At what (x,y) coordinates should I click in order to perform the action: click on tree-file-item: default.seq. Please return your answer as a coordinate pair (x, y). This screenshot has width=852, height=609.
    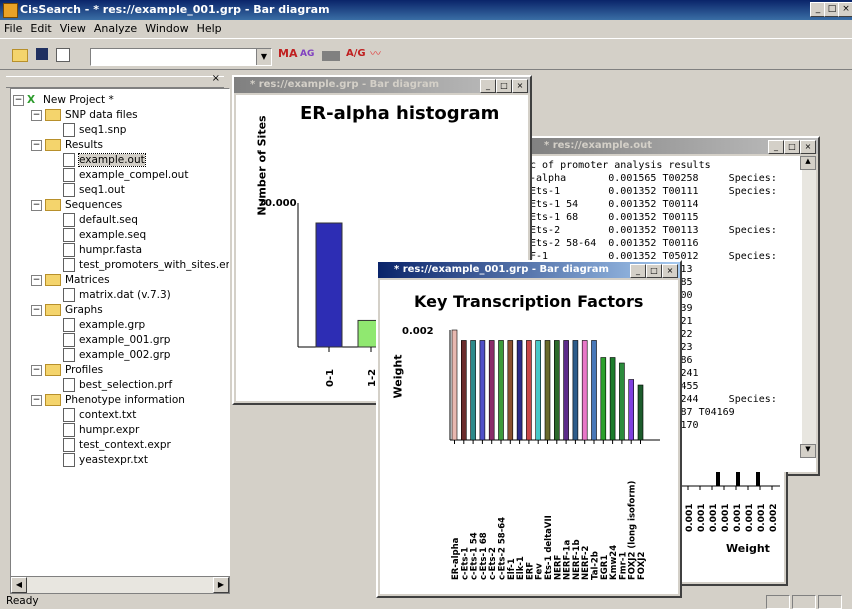
    Looking at the image, I should click on (100, 220).